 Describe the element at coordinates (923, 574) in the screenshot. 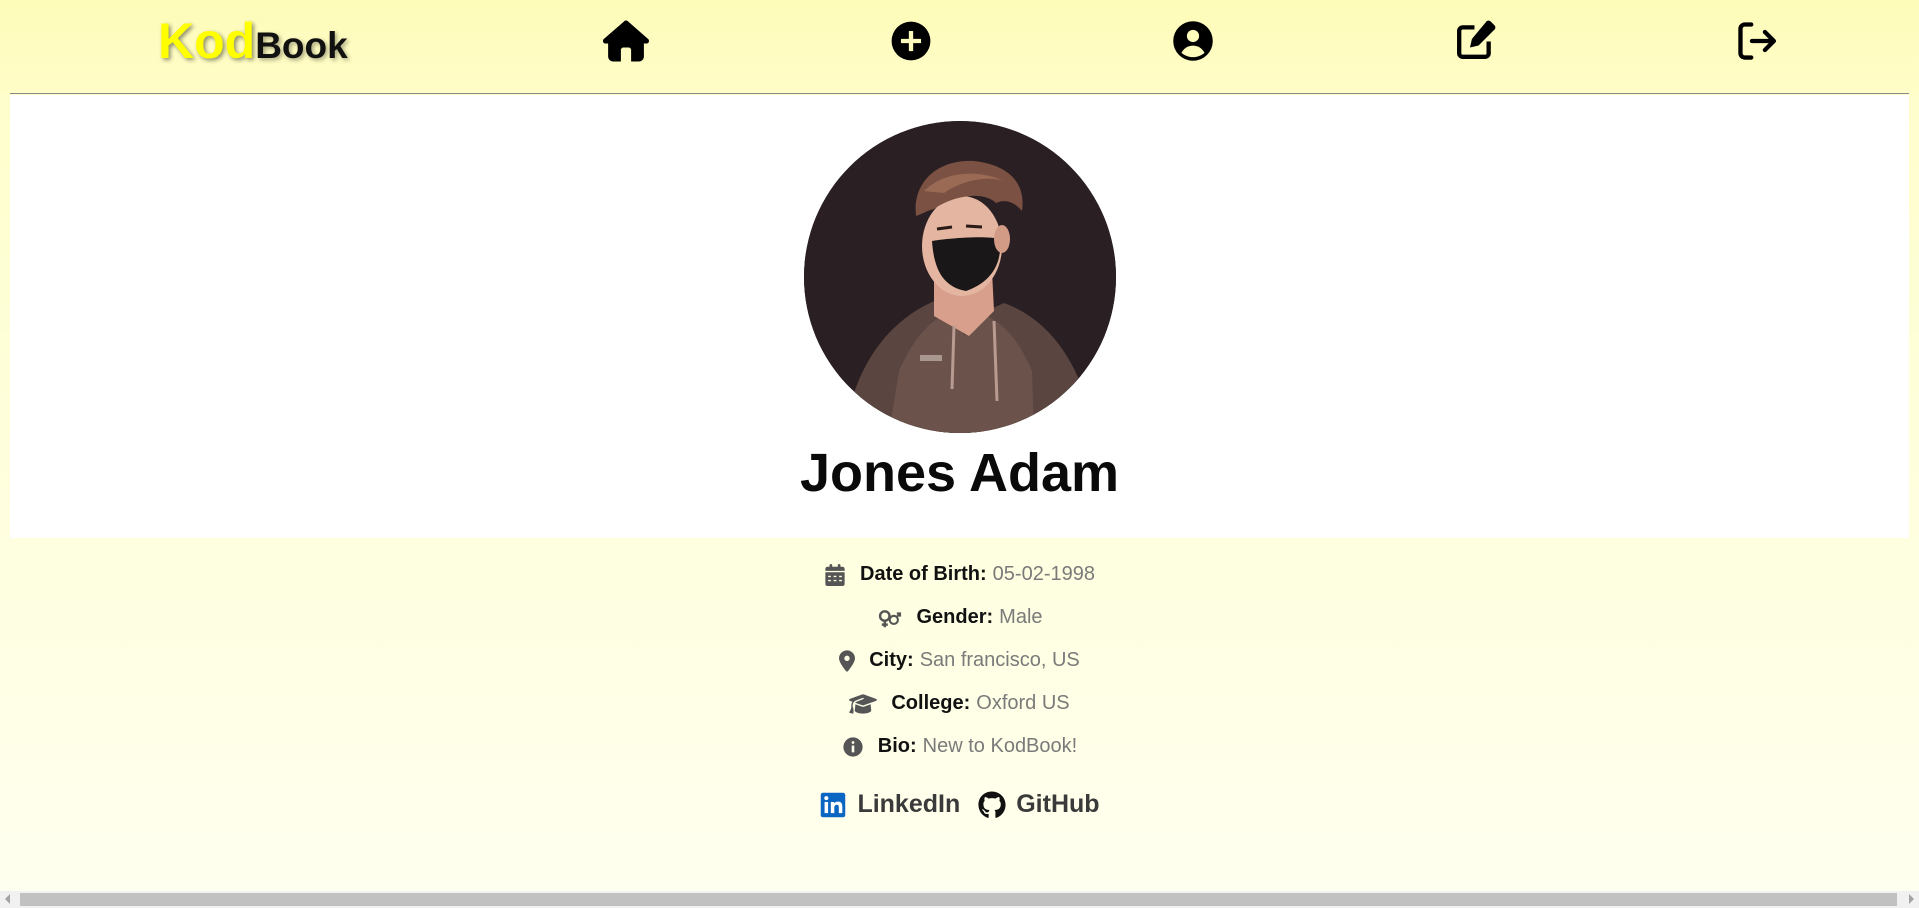

I see `dob-label: Date of Birth:` at that location.